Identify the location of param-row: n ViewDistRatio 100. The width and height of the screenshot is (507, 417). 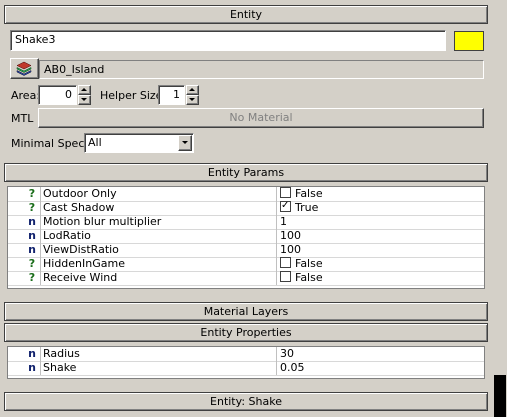
(246, 250).